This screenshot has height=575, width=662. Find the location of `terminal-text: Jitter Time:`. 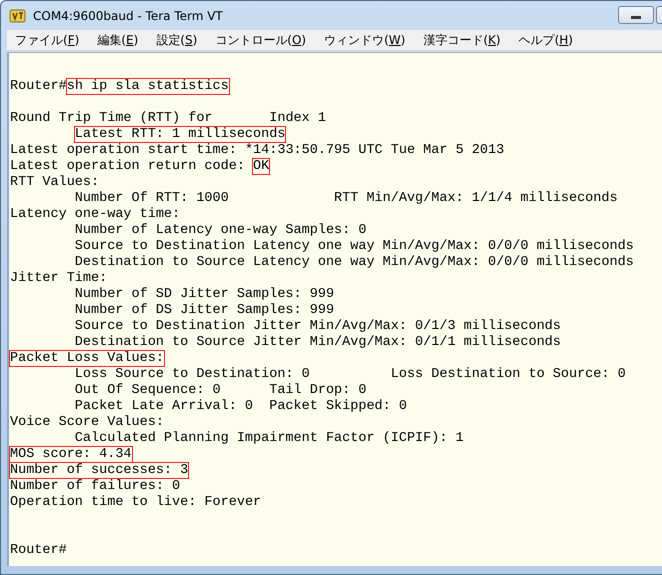

terminal-text: Jitter Time: is located at coordinates (59, 278).